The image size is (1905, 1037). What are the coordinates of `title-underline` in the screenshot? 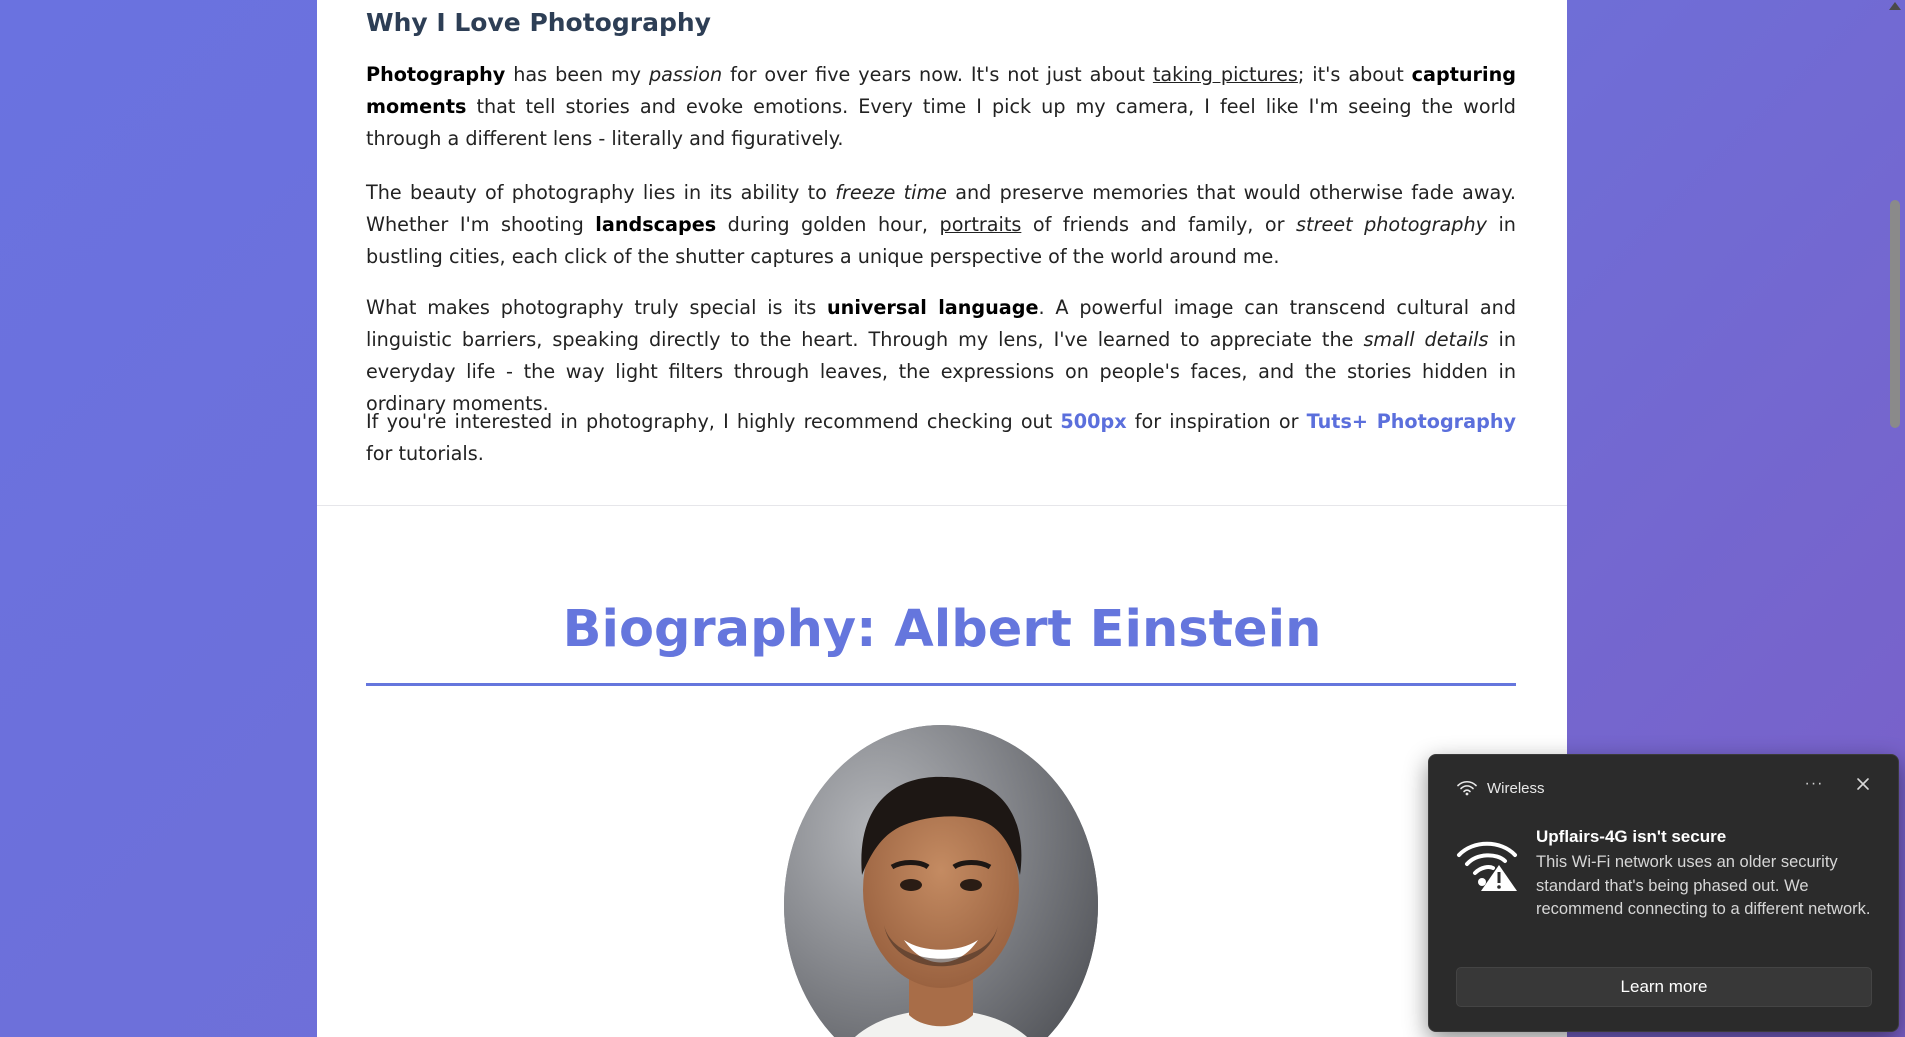 It's located at (941, 684).